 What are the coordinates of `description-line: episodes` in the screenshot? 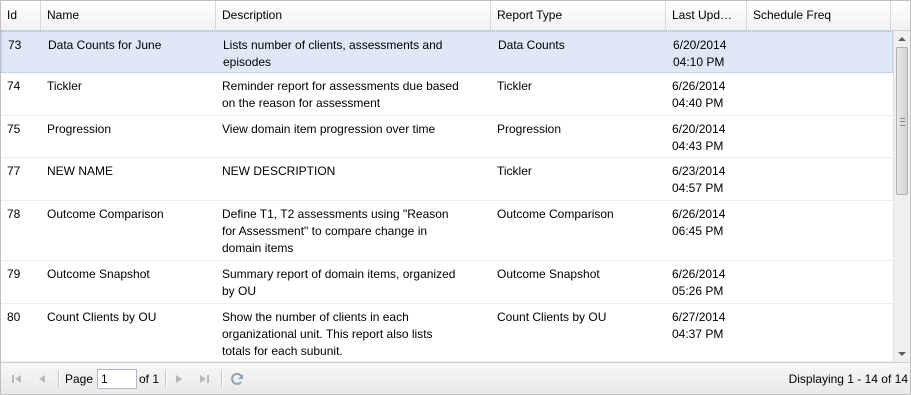 It's located at (247, 62).